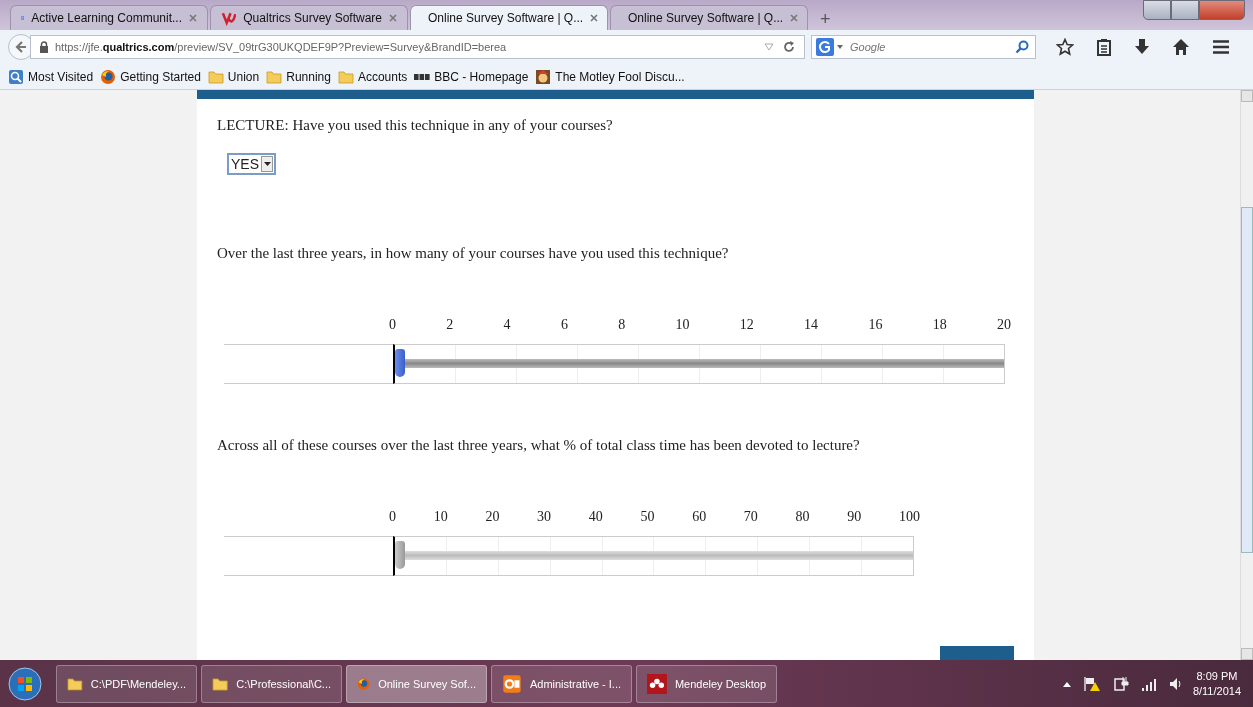  What do you see at coordinates (150, 76) in the screenshot?
I see `bookmark-item: Getting Started` at bounding box center [150, 76].